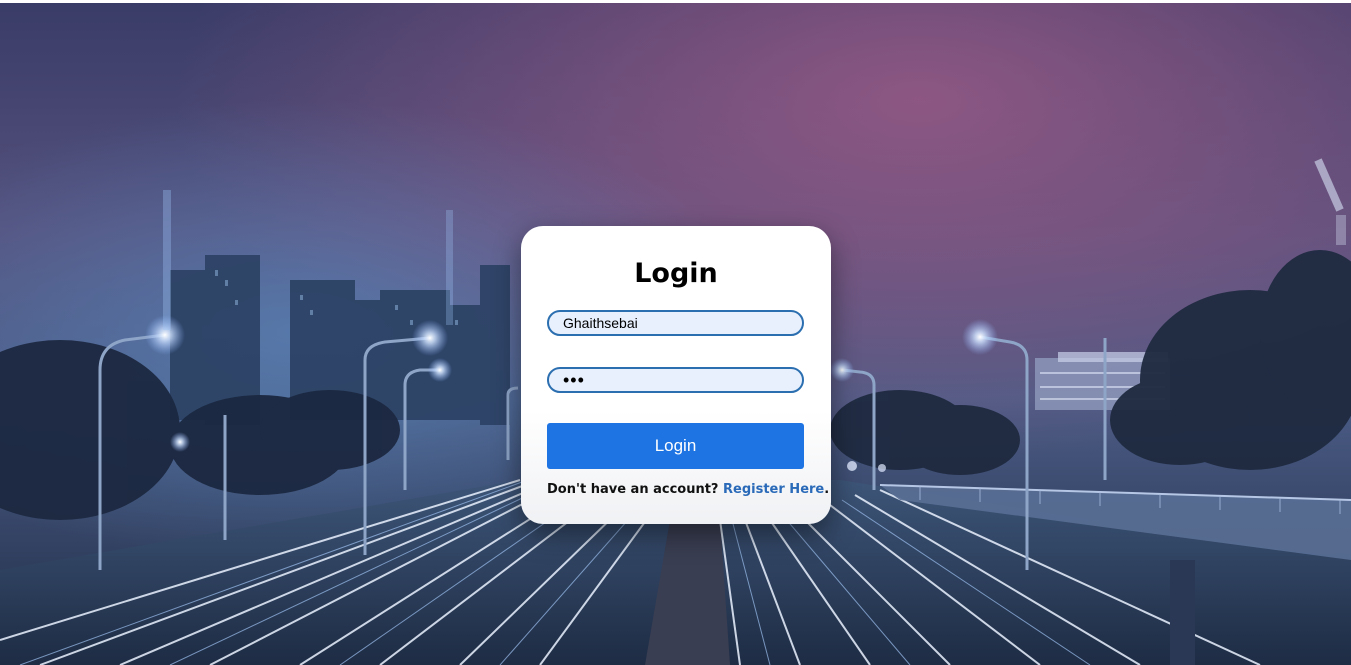 The width and height of the screenshot is (1351, 665). I want to click on register-link: Register Here, so click(773, 489).